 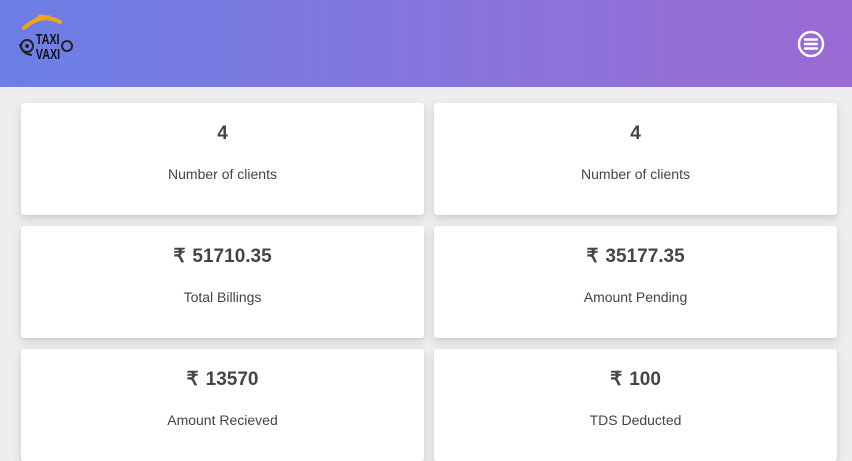 What do you see at coordinates (222, 297) in the screenshot?
I see `stat-label: Total Billings` at bounding box center [222, 297].